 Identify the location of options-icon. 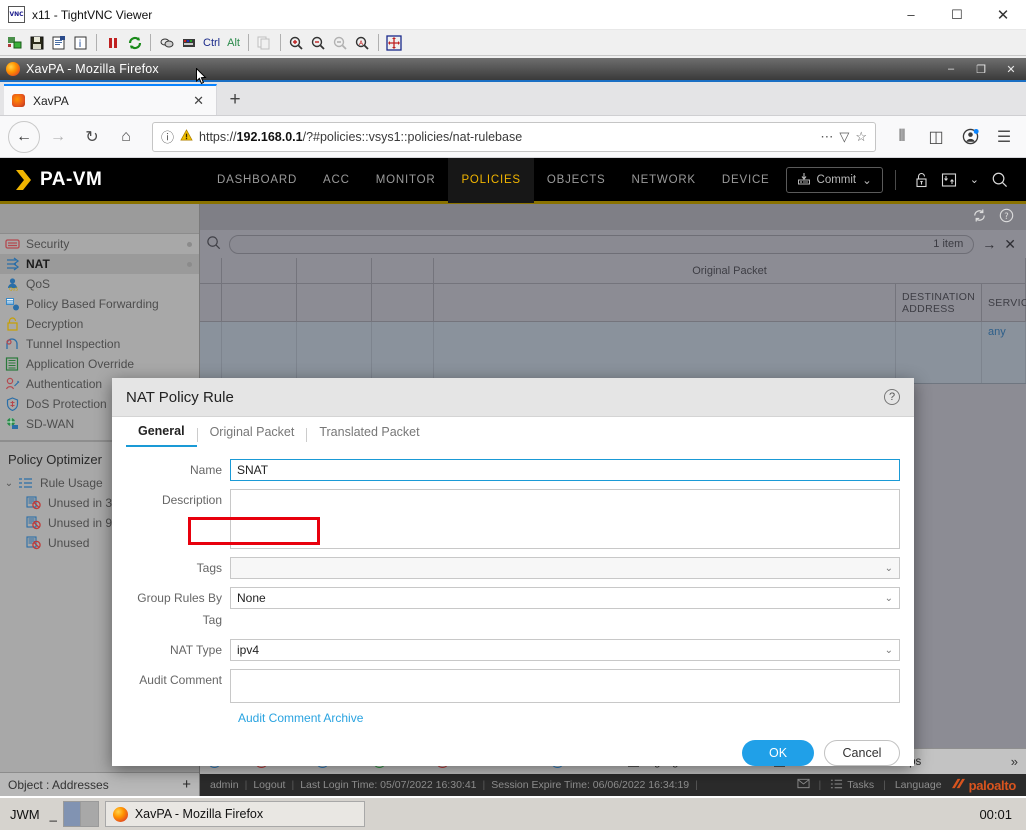
(58, 42).